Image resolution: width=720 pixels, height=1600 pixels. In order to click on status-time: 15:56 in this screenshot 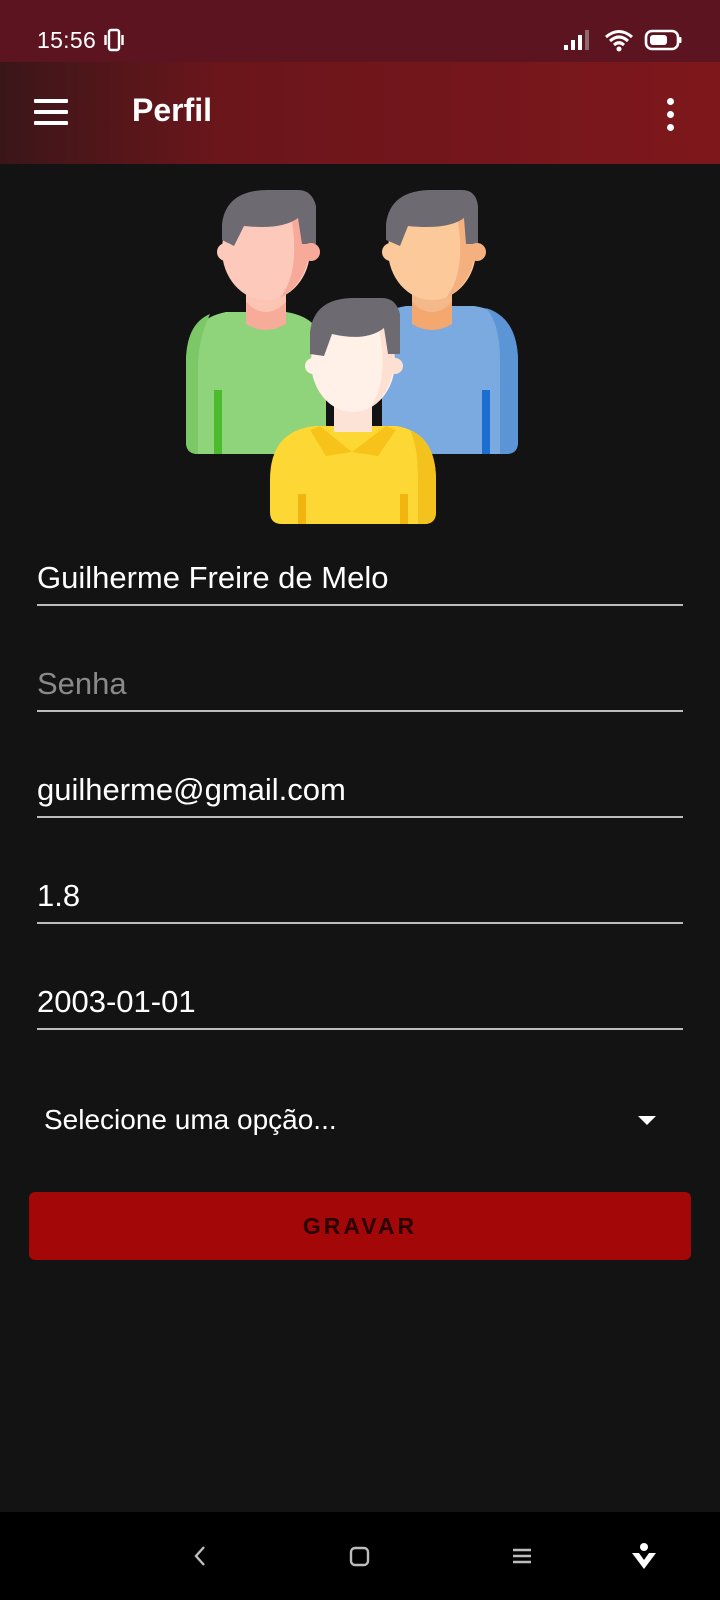, I will do `click(67, 40)`.